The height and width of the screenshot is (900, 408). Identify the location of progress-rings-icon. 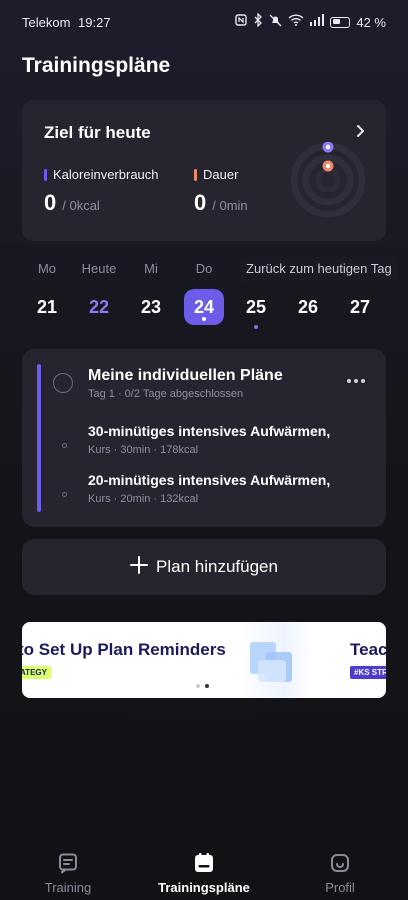
(328, 180).